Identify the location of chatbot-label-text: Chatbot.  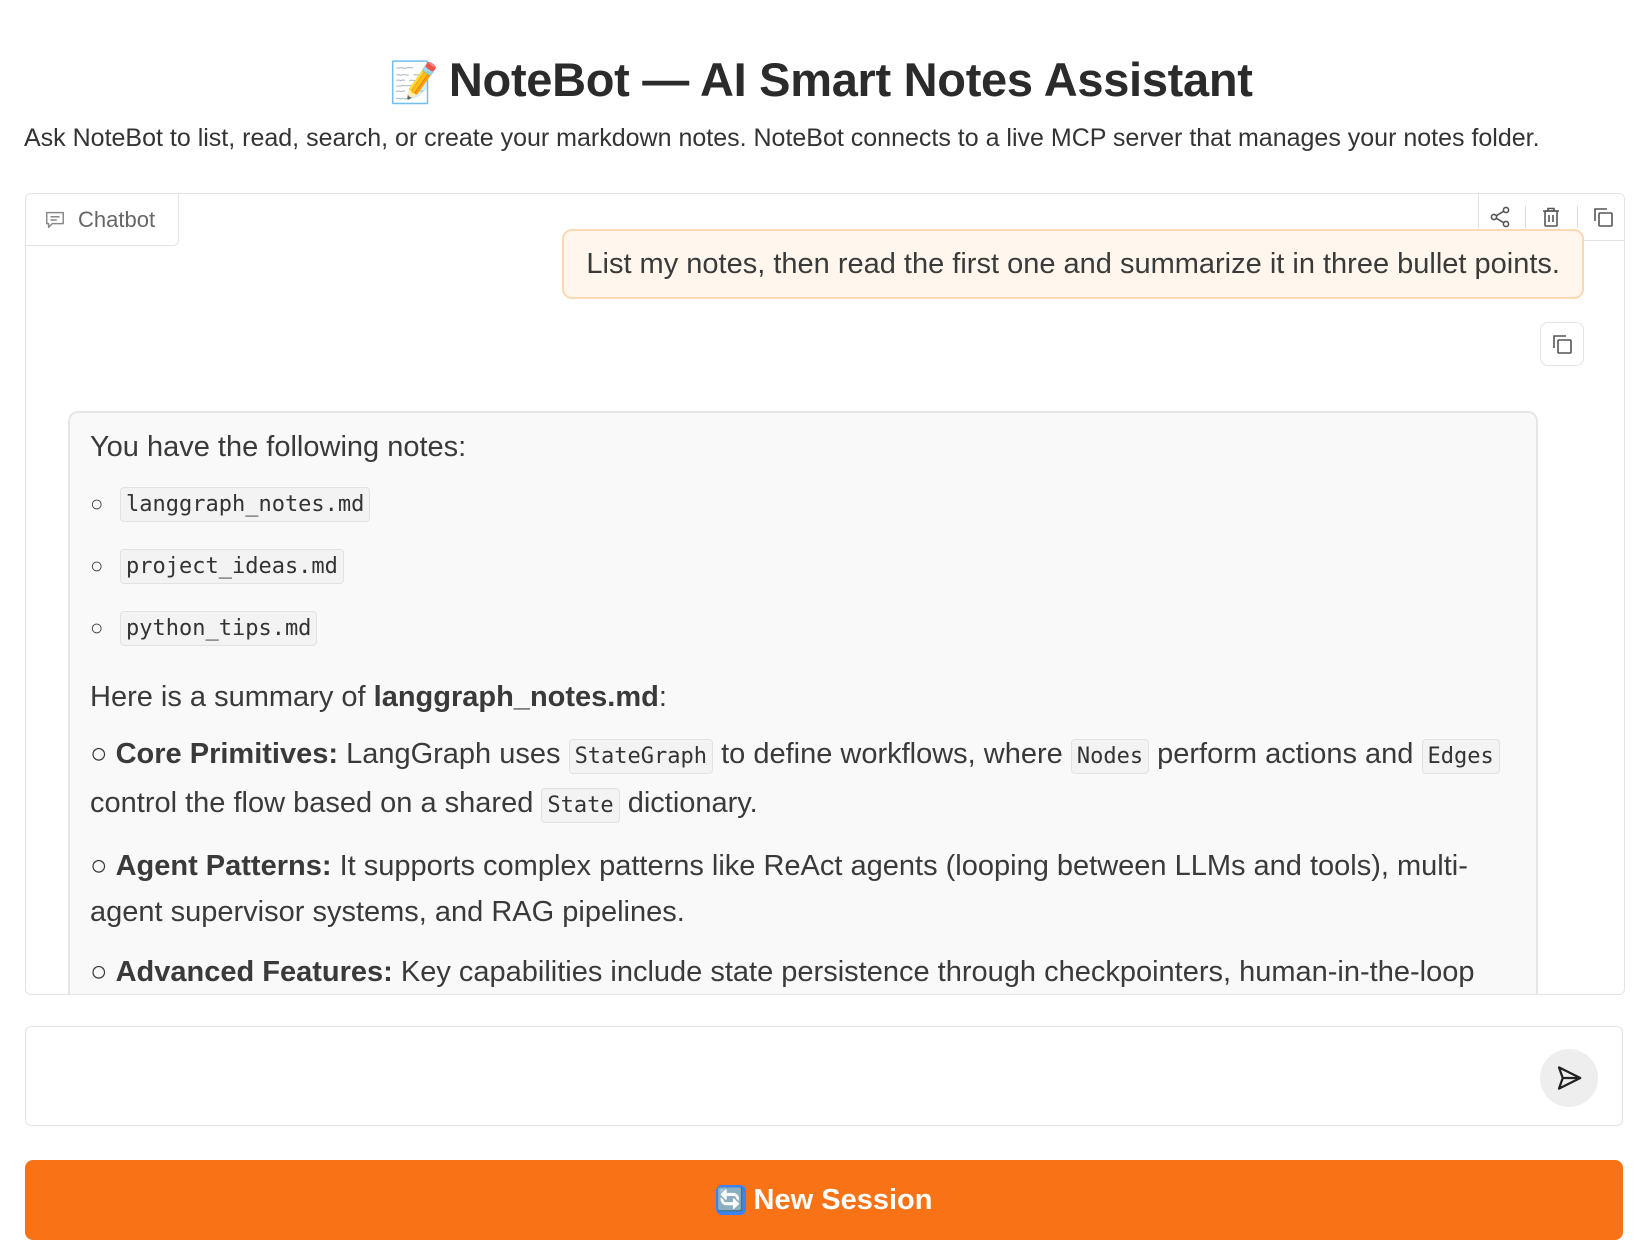
(117, 219).